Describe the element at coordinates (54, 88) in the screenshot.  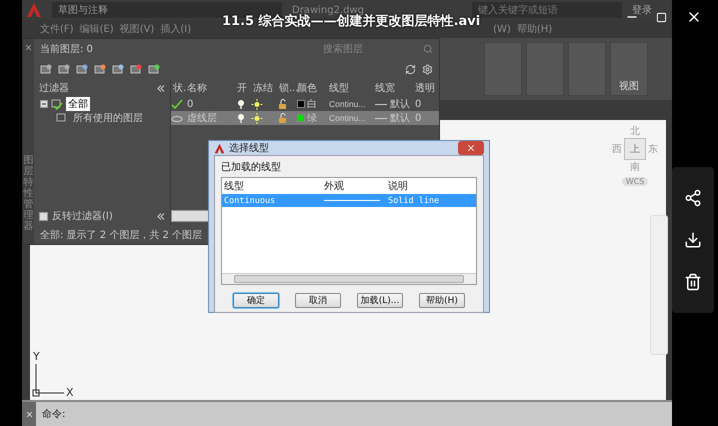
I see `filters-header: 过滤器` at that location.